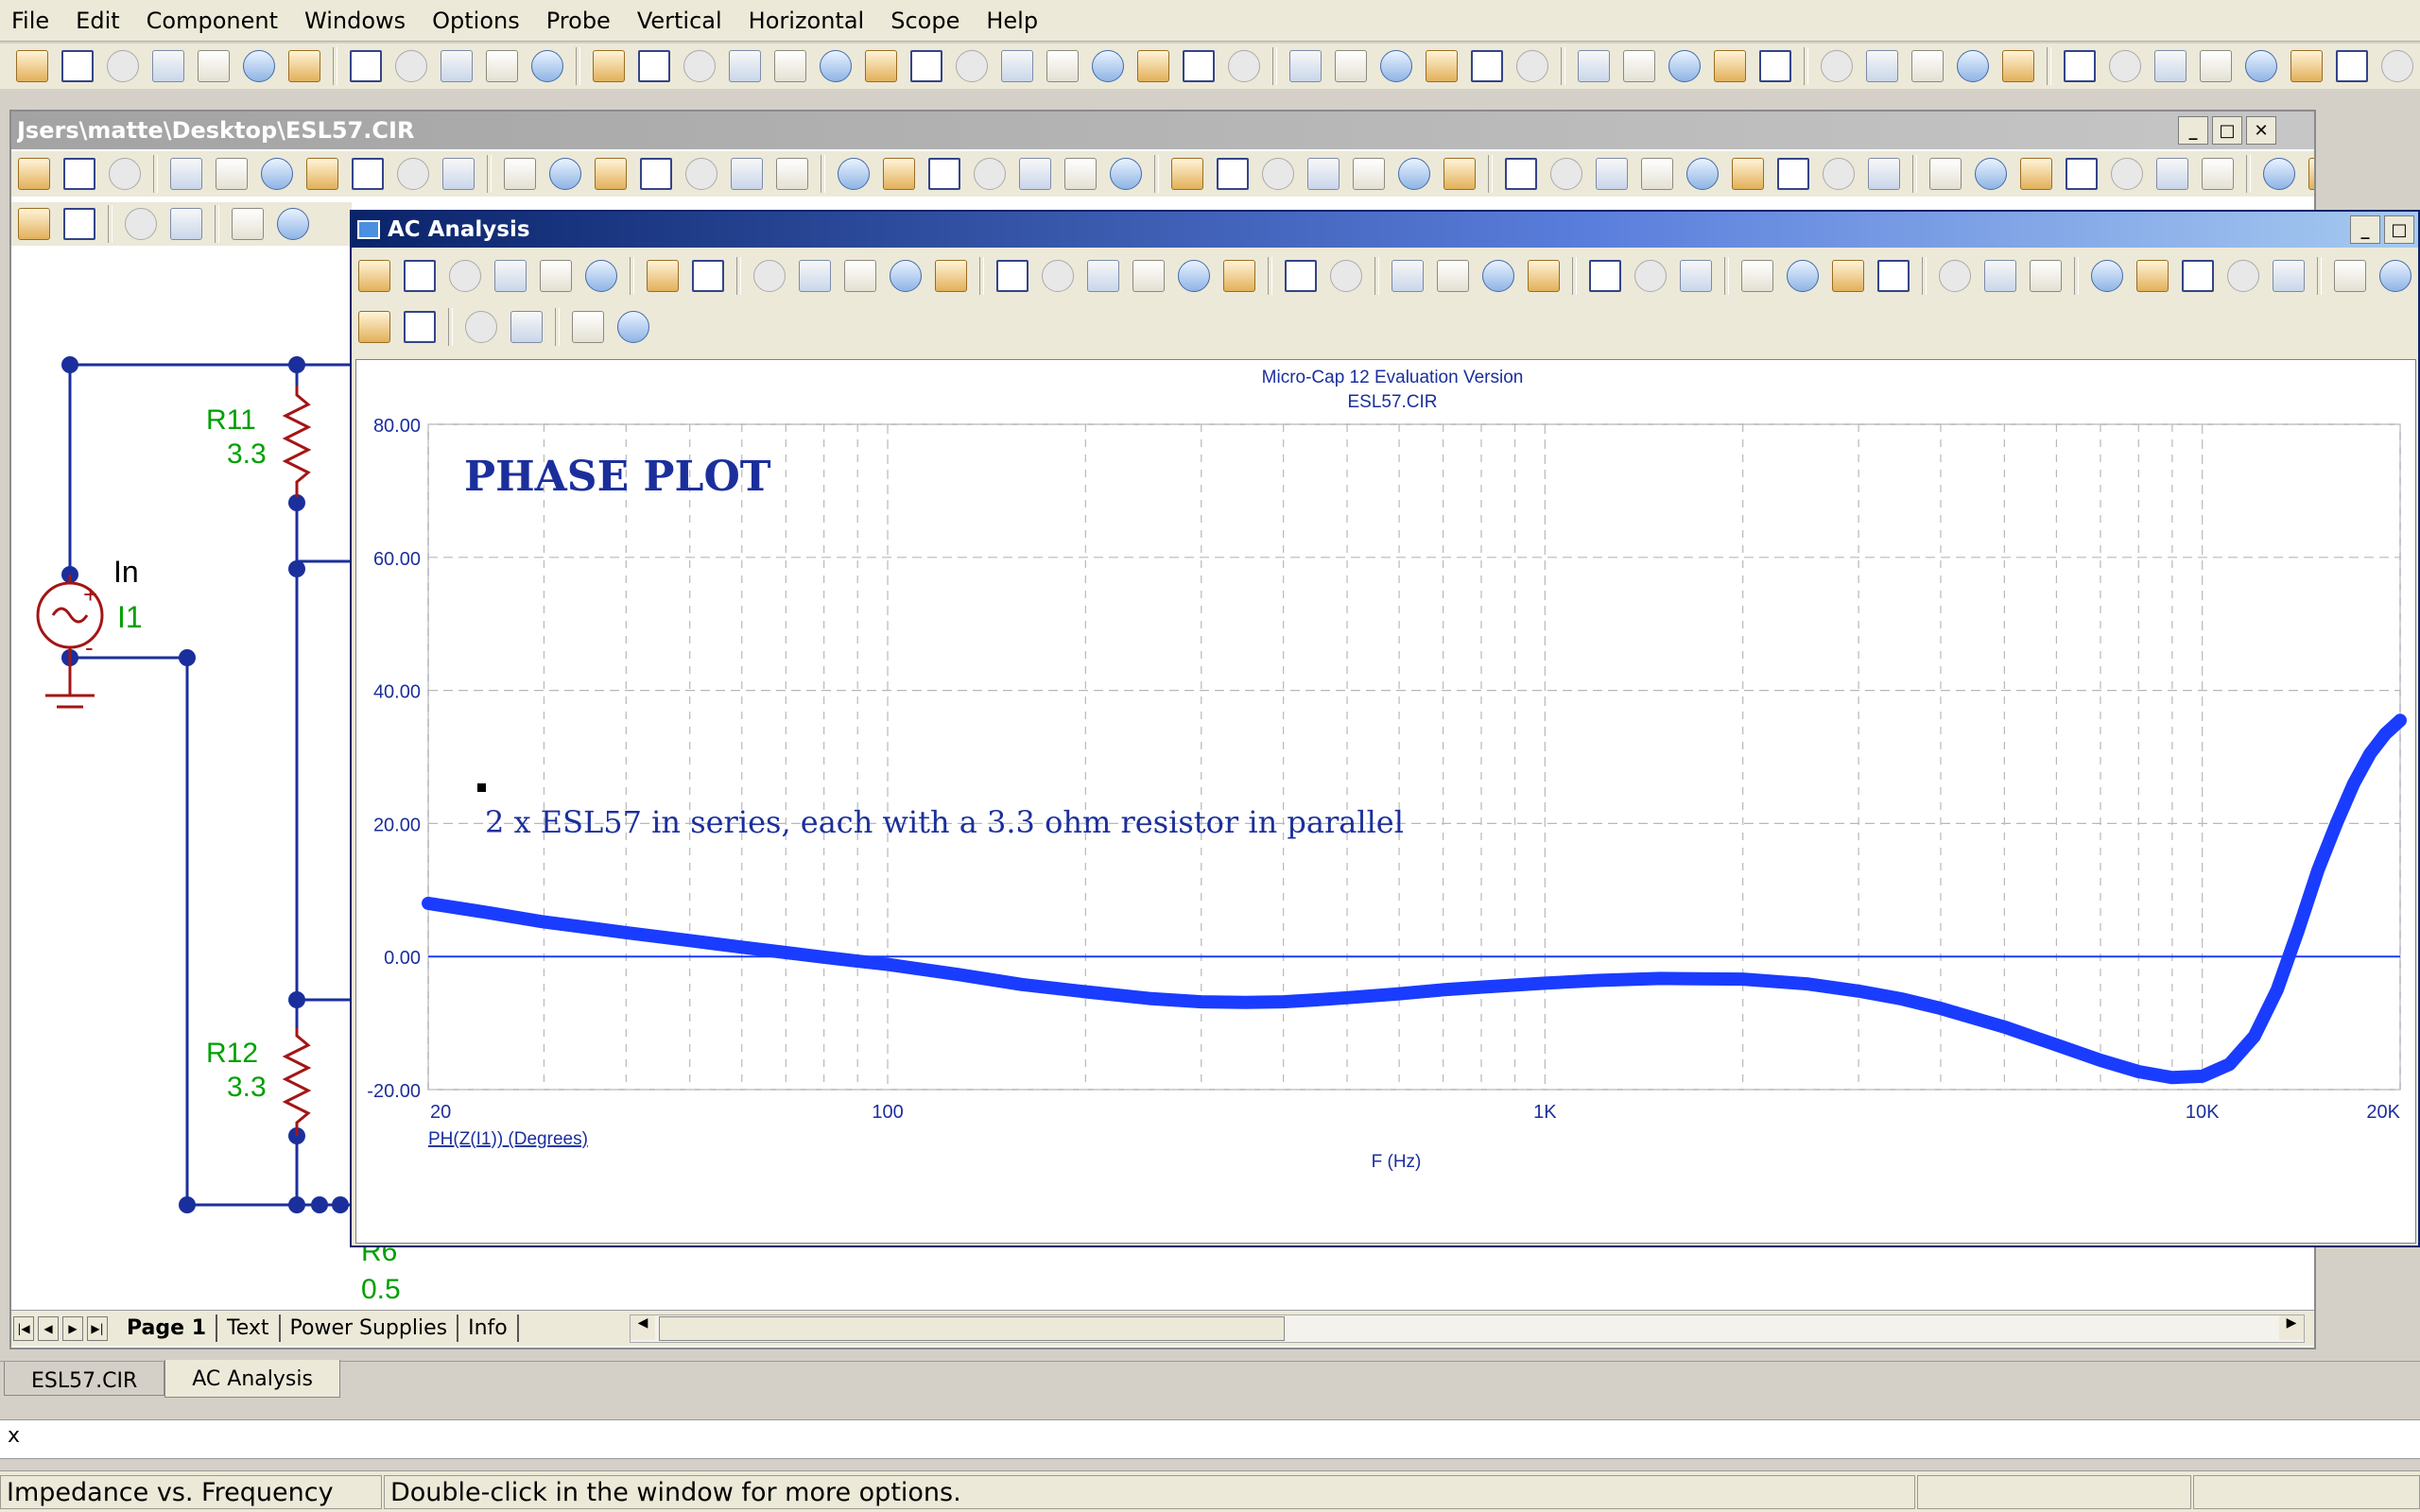 Image resolution: width=2420 pixels, height=1512 pixels. I want to click on menu-scope: Scope, so click(925, 21).